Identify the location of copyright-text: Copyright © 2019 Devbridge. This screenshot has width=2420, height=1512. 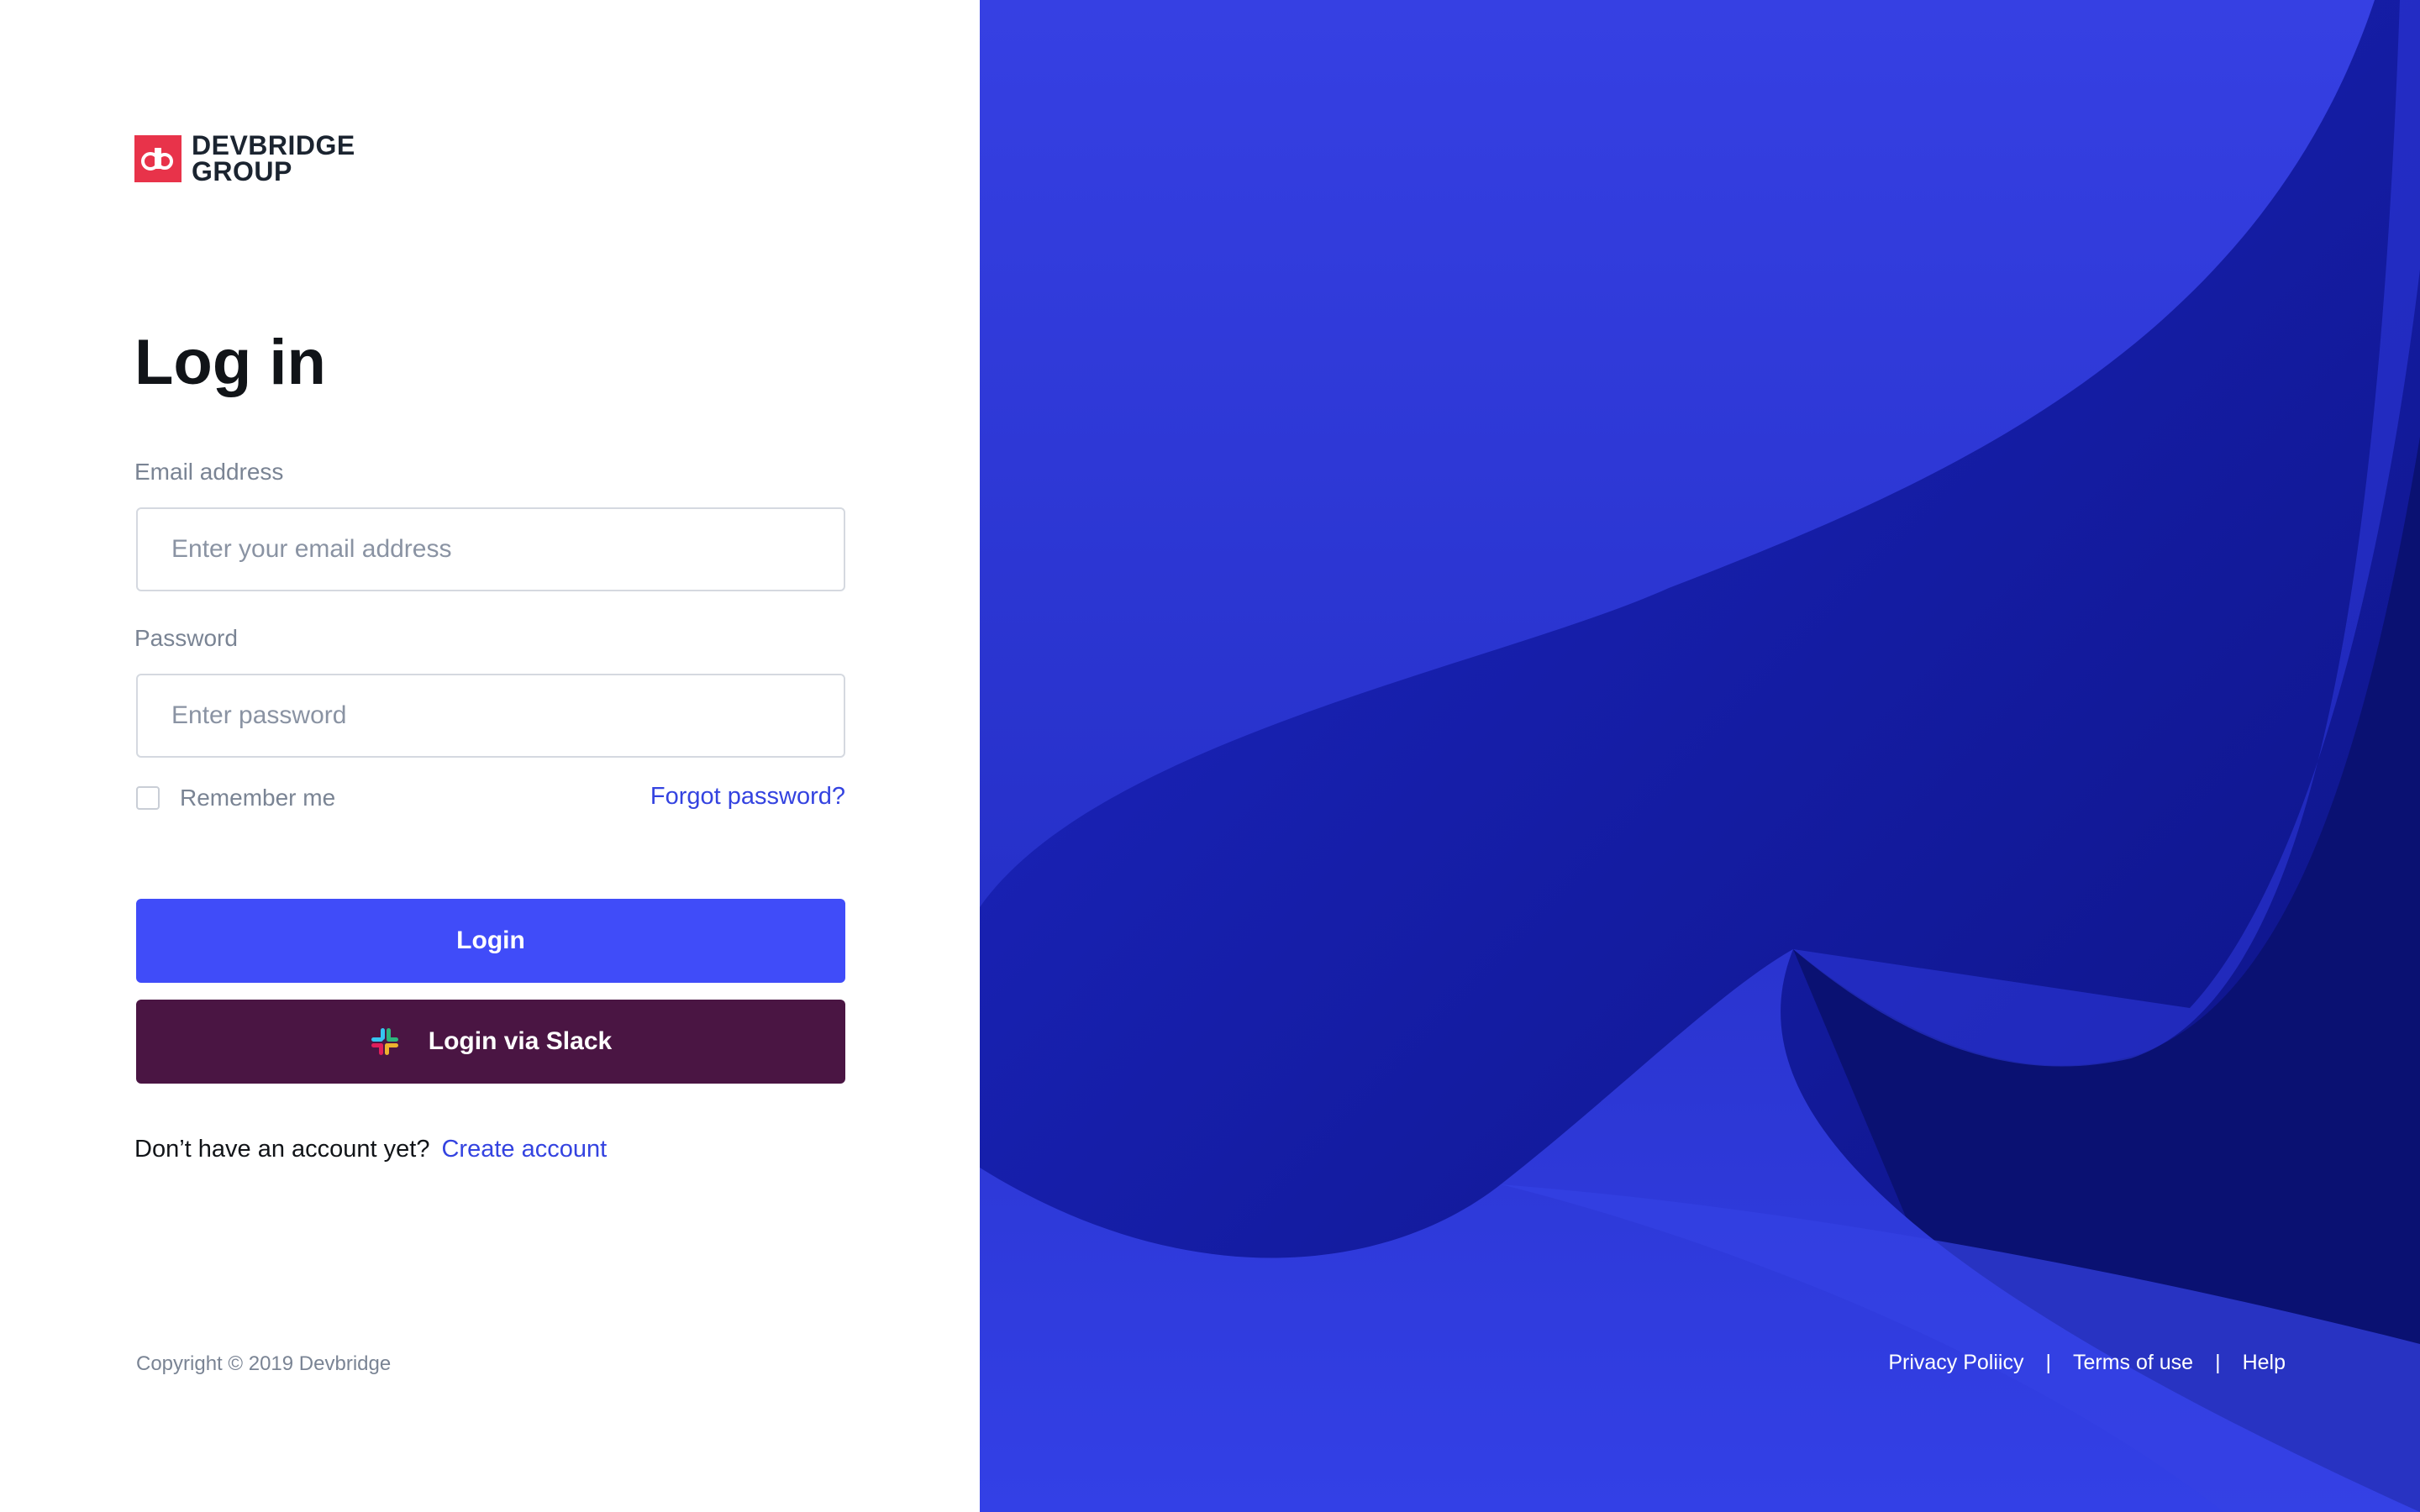
(264, 1363).